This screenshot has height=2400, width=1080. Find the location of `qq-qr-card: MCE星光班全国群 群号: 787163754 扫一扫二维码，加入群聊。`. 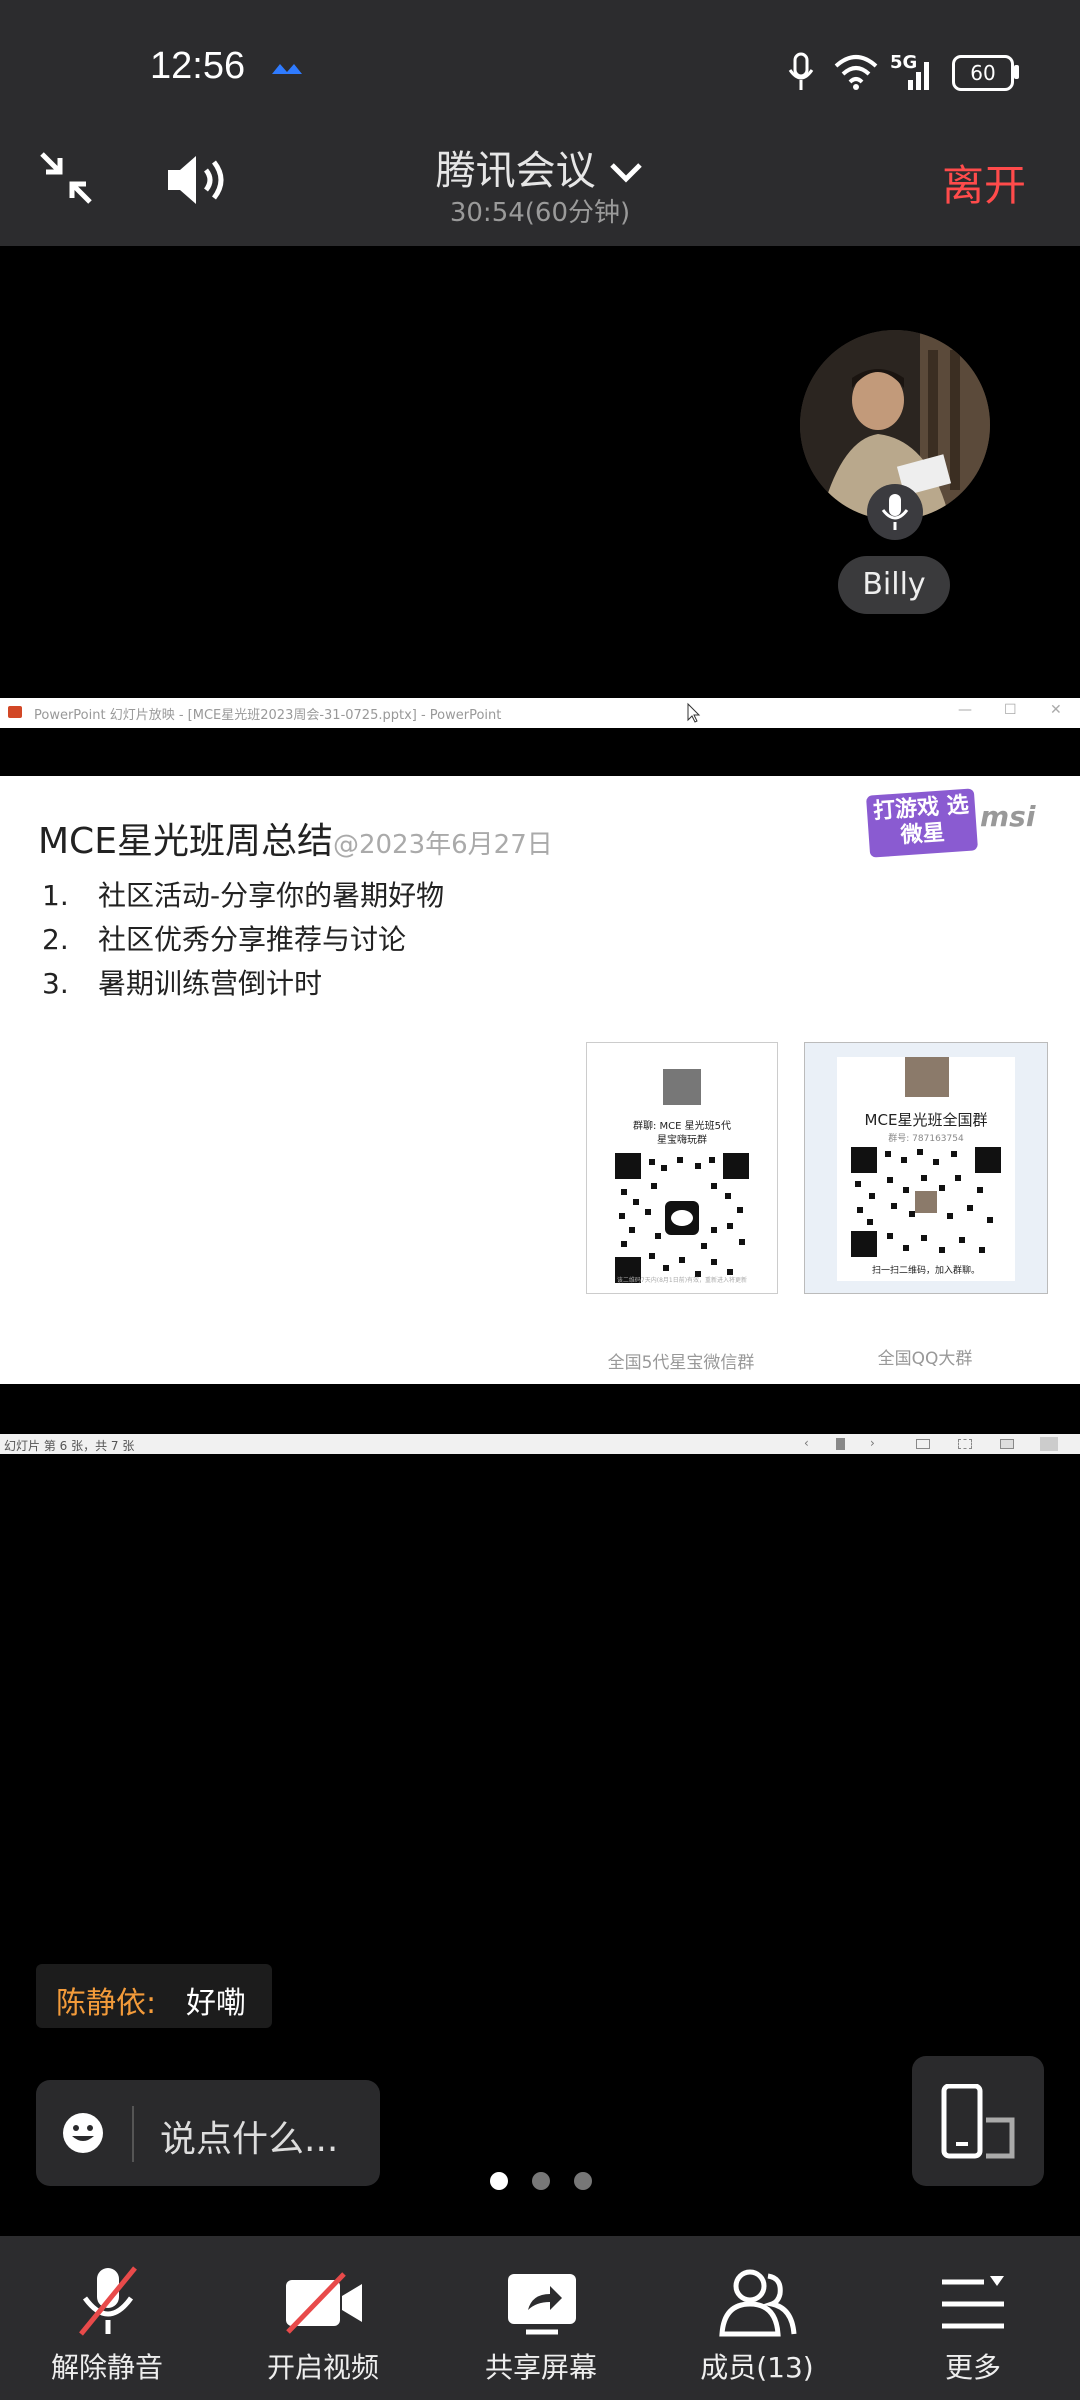

qq-qr-card: MCE星光班全国群 群号: 787163754 扫一扫二维码，加入群聊。 is located at coordinates (926, 1168).